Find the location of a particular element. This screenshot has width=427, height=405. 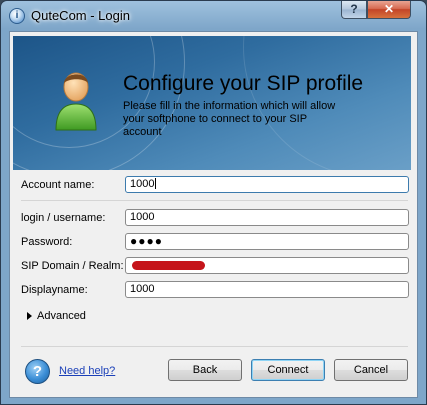

title-bar: i QuteCom - Login ? ✕ is located at coordinates (213, 16).